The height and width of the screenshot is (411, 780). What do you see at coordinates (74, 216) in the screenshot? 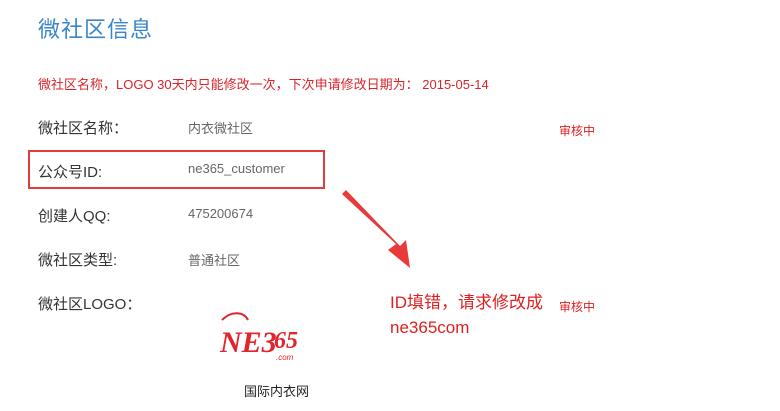
I see `creator-qq-label: 创建人QQ:` at bounding box center [74, 216].